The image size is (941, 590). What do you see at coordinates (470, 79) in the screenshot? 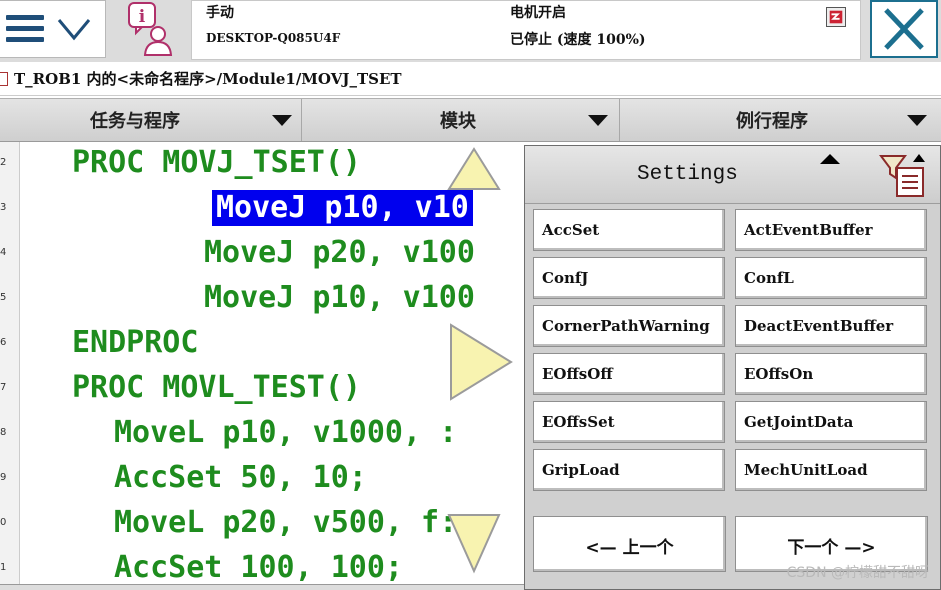
I see `breadcrumb: T_ROB1 内的<未命名程序>/Module1/MOVJ_TSET` at bounding box center [470, 79].